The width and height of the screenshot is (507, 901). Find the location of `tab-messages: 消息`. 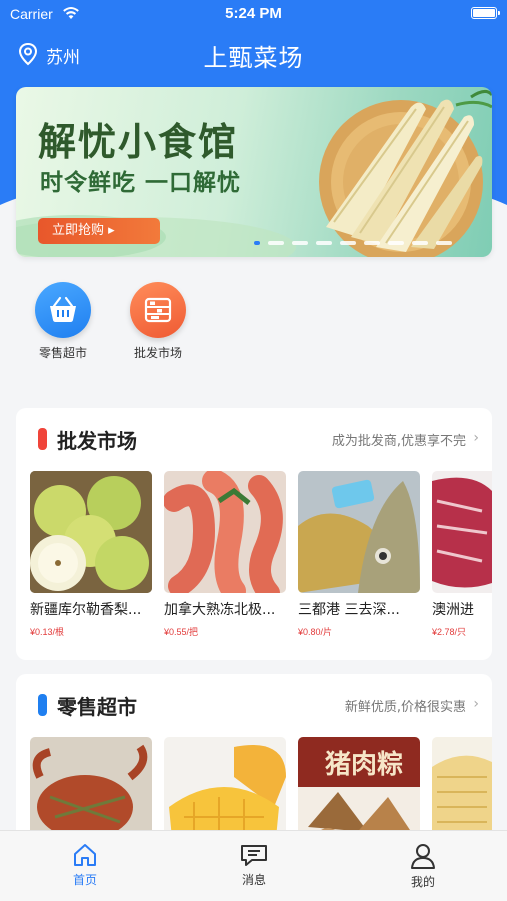

tab-messages: 消息 is located at coordinates (254, 865).